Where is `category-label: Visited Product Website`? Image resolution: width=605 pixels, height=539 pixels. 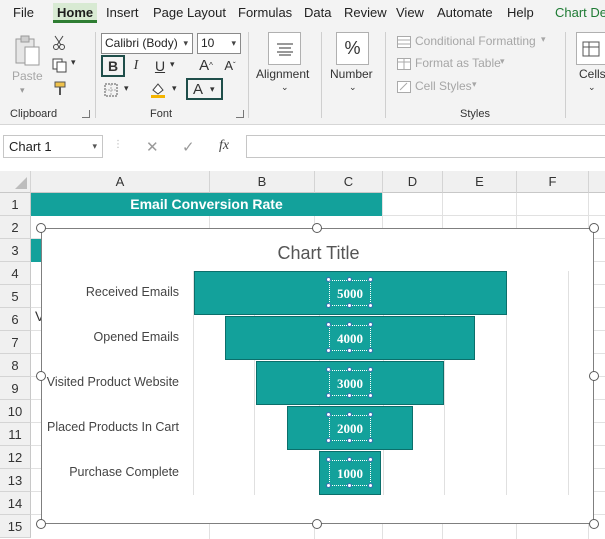
category-label: Visited Product Website is located at coordinates (113, 382).